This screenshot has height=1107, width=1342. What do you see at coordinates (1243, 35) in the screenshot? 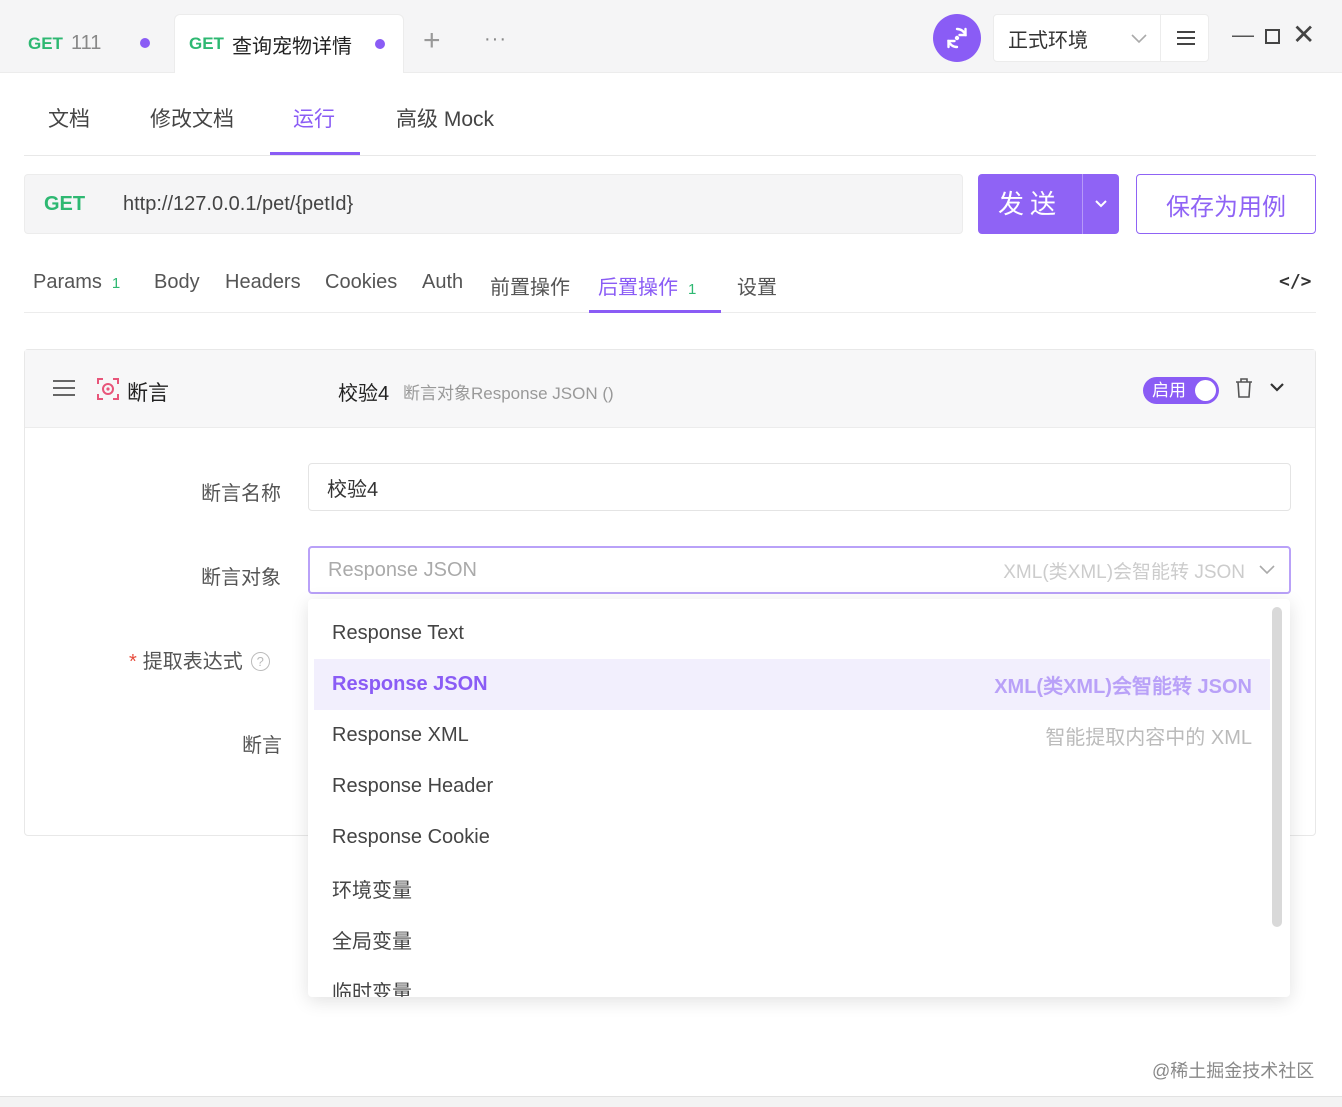
I see `minimize-icon: —` at bounding box center [1243, 35].